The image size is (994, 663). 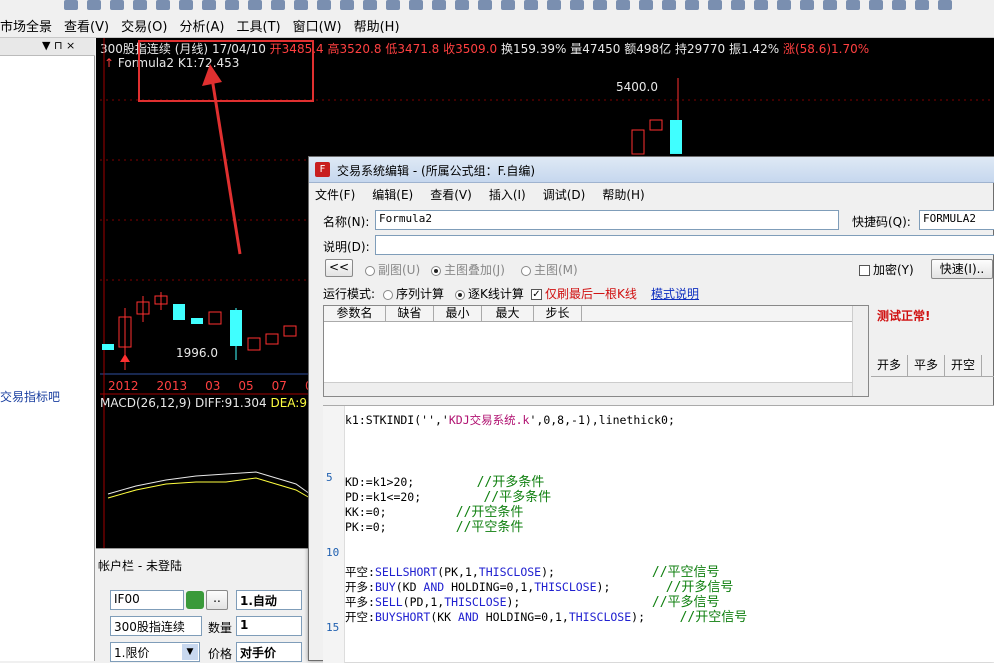 What do you see at coordinates (549, 269) in the screenshot?
I see `mainchart-option: 主图(M)` at bounding box center [549, 269].